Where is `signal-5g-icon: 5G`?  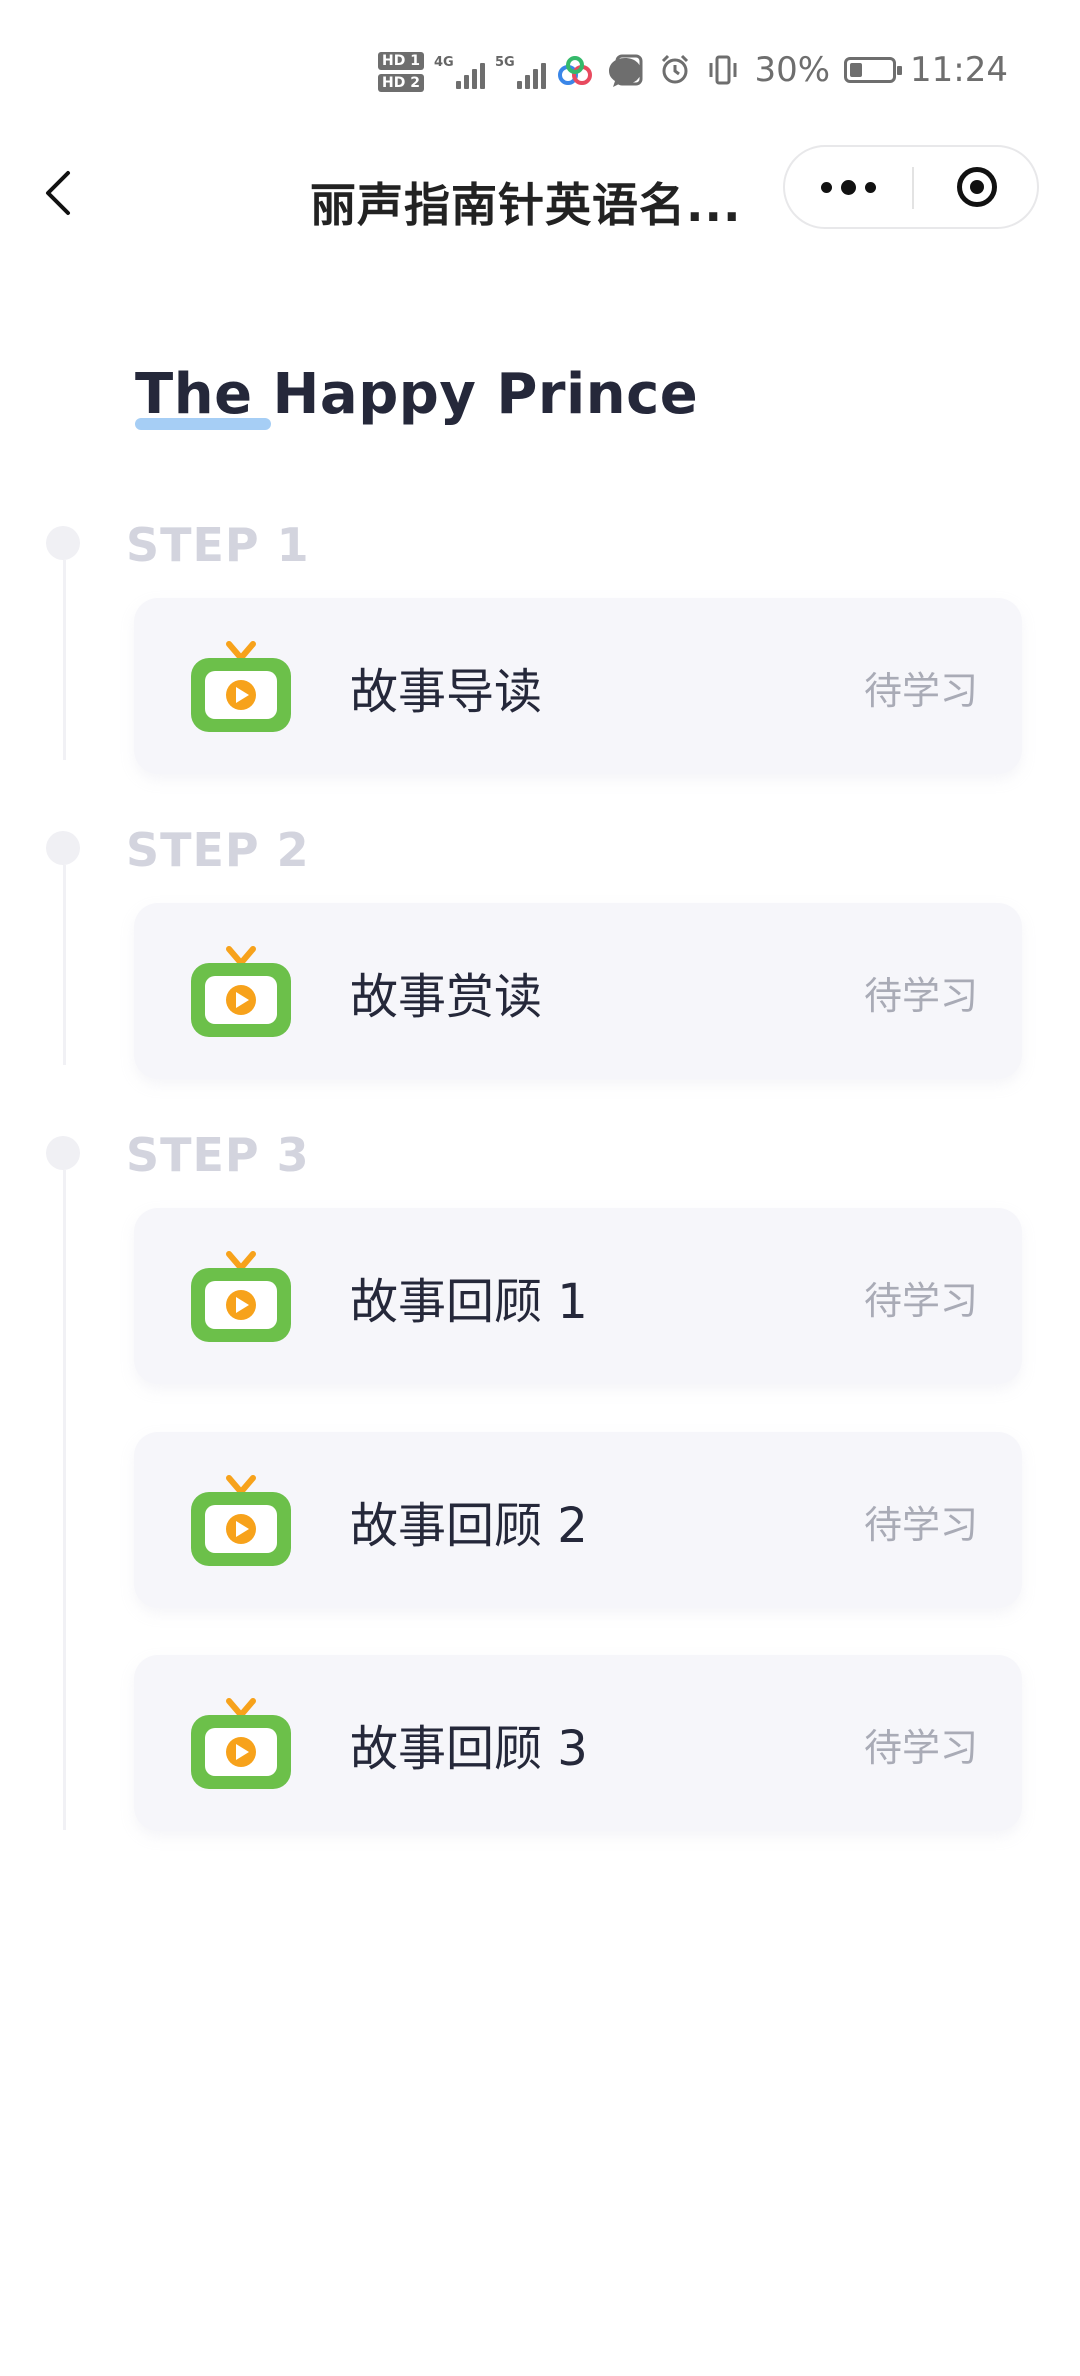 signal-5g-icon: 5G is located at coordinates (520, 72).